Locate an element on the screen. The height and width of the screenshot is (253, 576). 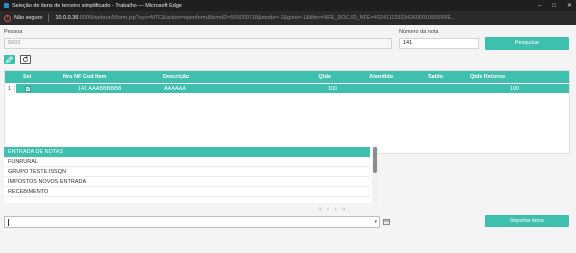
col-qtde: Qtde is located at coordinates (308, 77).